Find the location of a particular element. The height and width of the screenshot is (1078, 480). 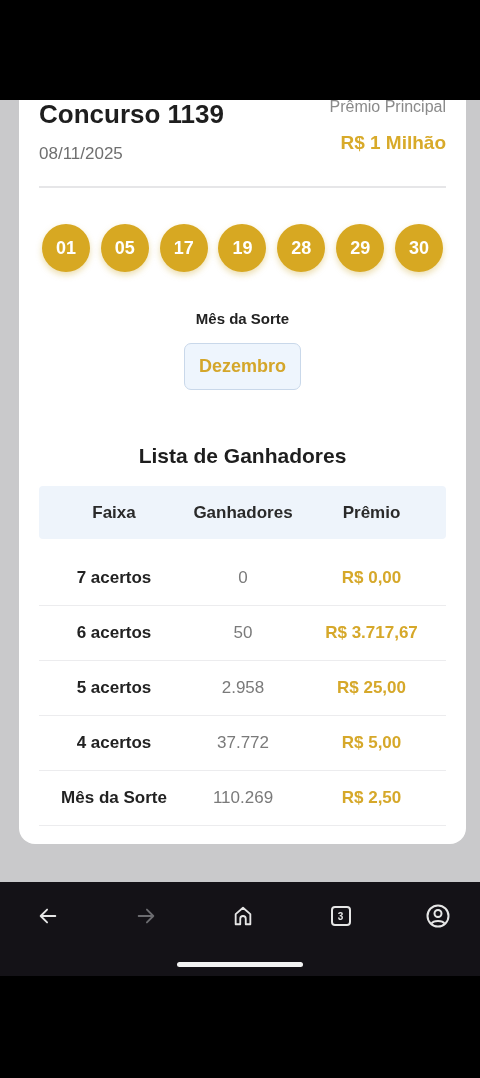

home-icon is located at coordinates (243, 916).